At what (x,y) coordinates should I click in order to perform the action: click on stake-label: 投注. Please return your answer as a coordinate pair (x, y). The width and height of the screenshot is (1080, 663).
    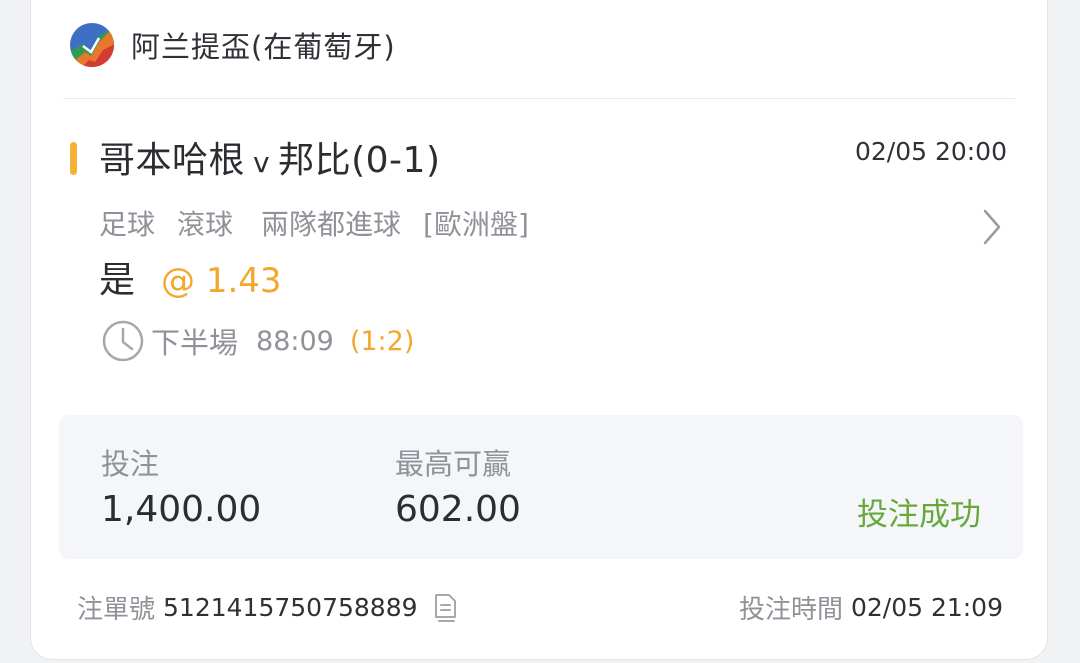
    Looking at the image, I should click on (130, 464).